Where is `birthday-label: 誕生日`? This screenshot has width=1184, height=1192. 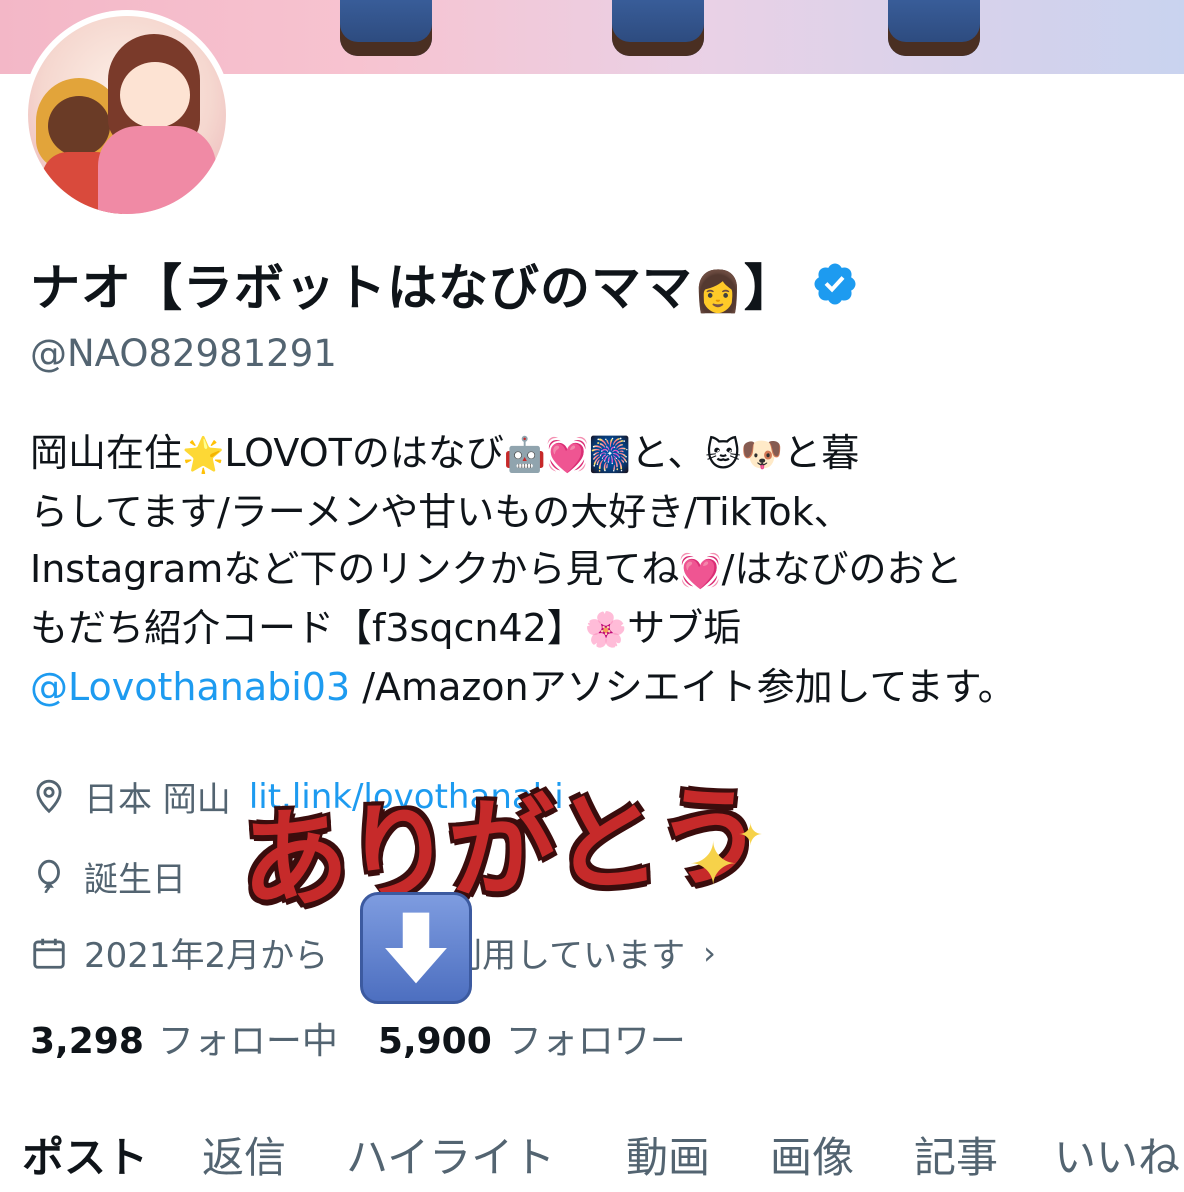 birthday-label: 誕生日 is located at coordinates (135, 880).